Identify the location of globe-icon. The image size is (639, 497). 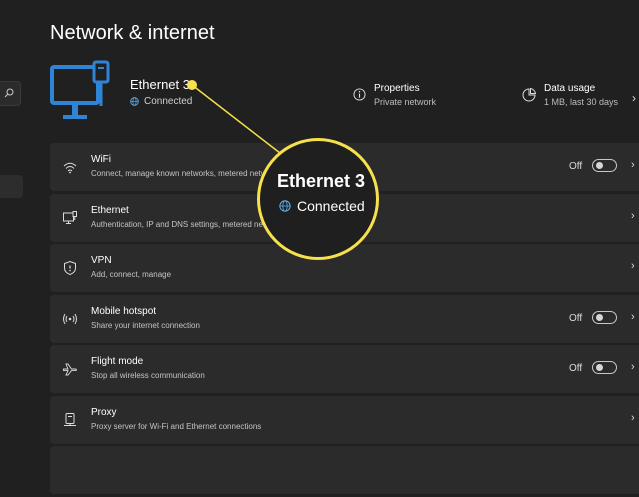
(285, 206).